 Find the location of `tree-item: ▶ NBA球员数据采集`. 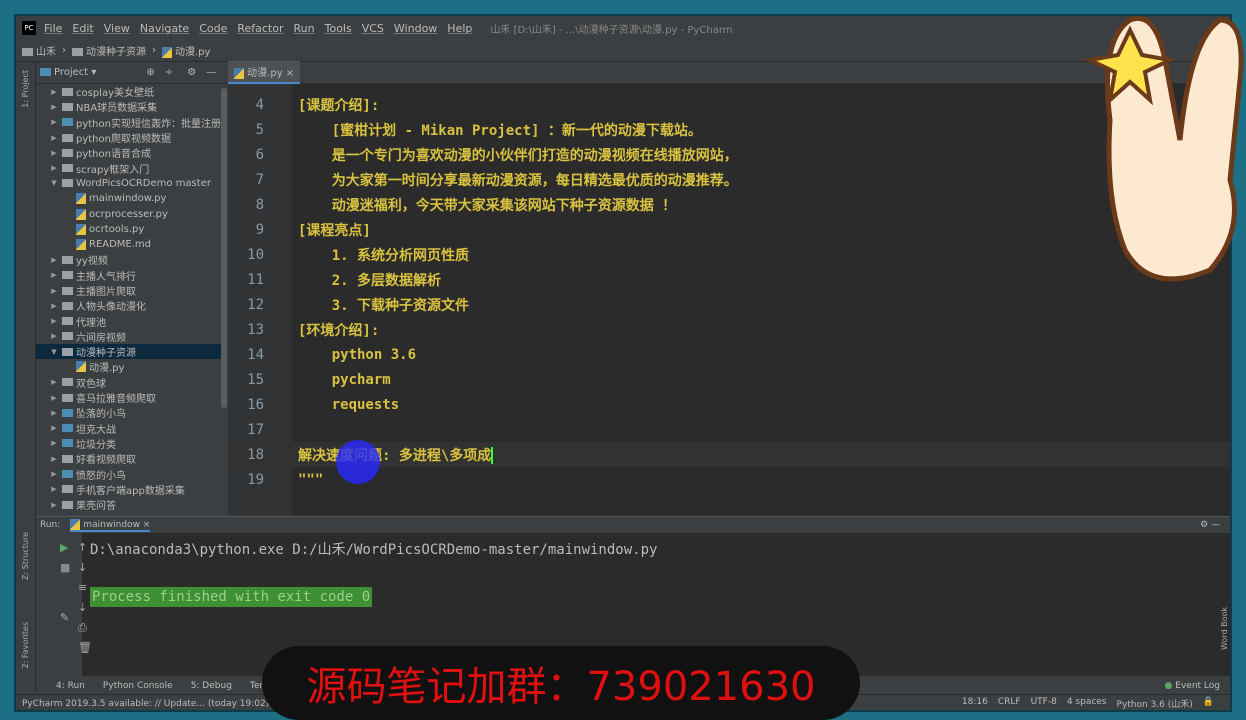

tree-item: ▶ NBA球员数据采集 is located at coordinates (131, 106).